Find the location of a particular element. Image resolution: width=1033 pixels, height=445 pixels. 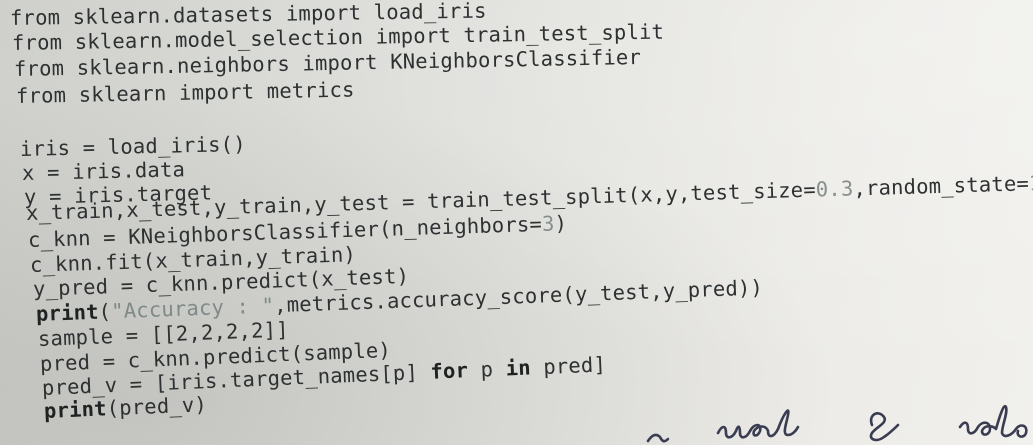

handwritten-scribble is located at coordinates (837, 423).